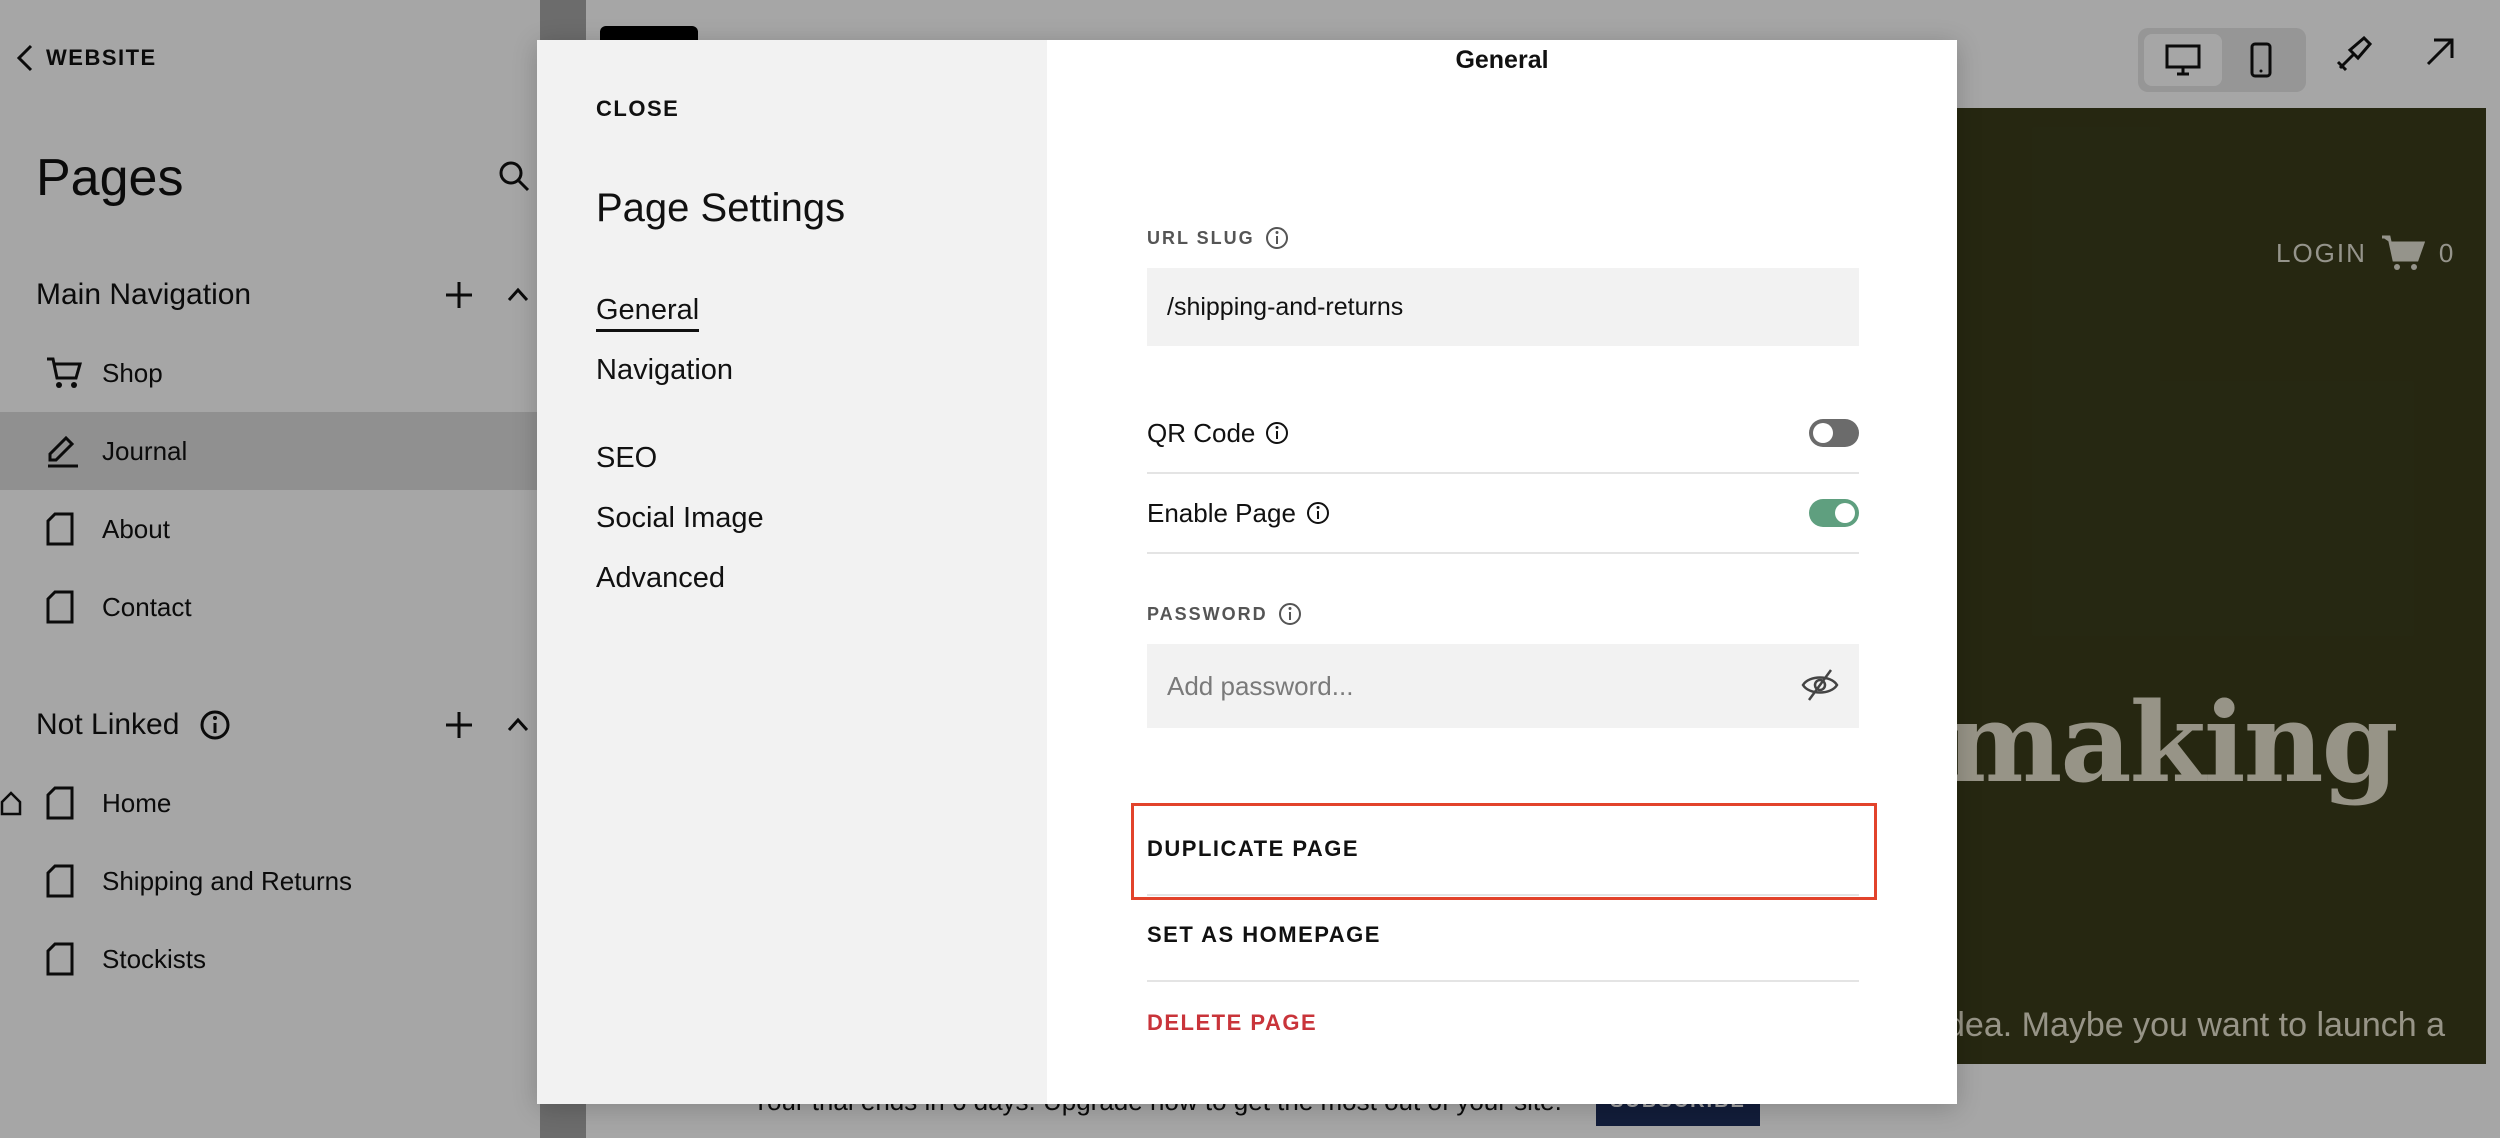 This screenshot has width=2500, height=1138. What do you see at coordinates (1820, 685) in the screenshot?
I see `eye-slash-icon` at bounding box center [1820, 685].